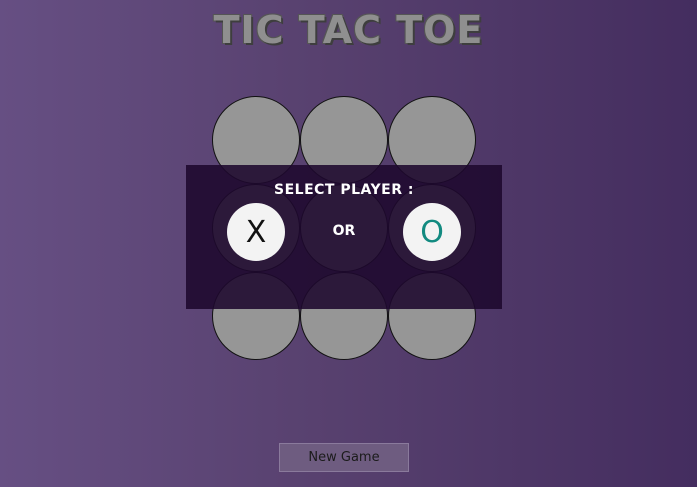 This screenshot has height=487, width=697. Describe the element at coordinates (344, 190) in the screenshot. I see `select-player-label: SELECT PLAYER :` at that location.